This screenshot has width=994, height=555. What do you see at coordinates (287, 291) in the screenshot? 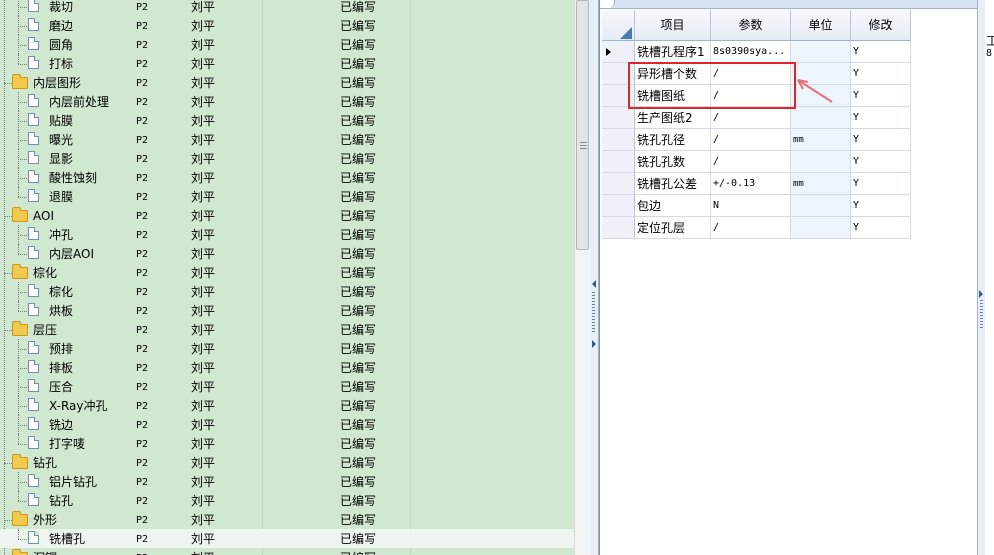
I see `tree-item-row: 棕化 P2 刘平 已编写` at bounding box center [287, 291].